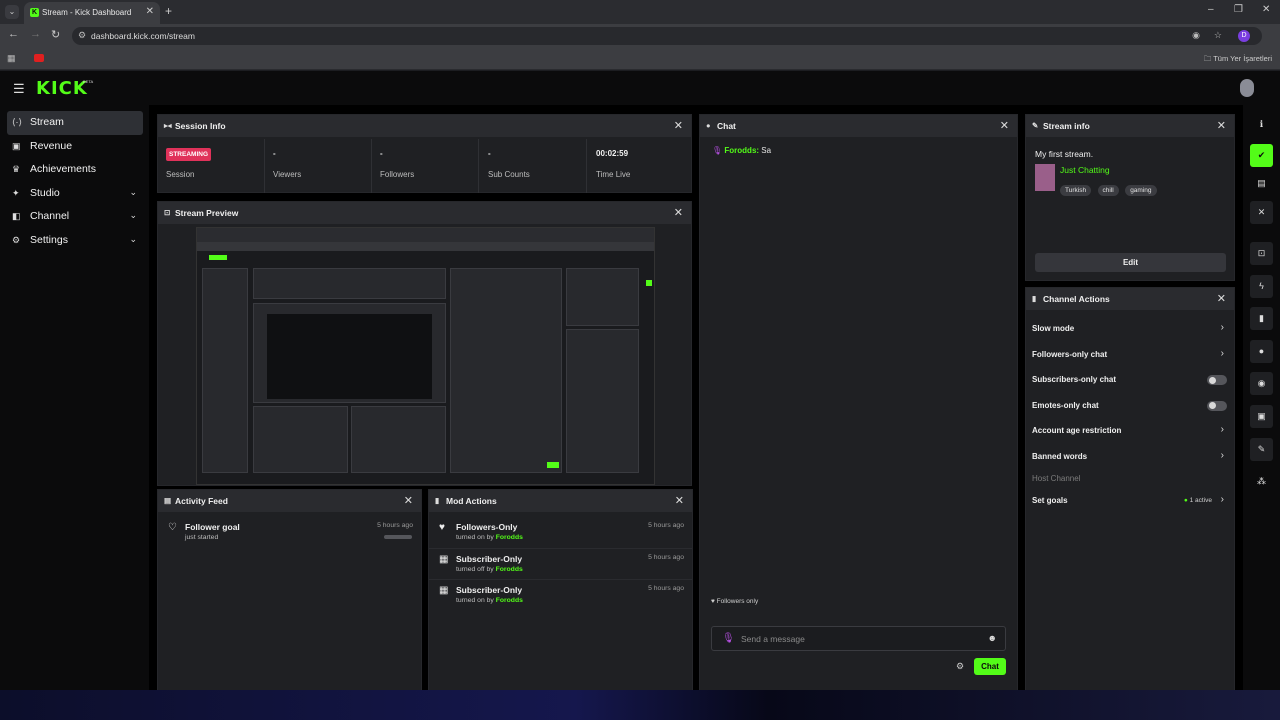  What do you see at coordinates (11, 58) in the screenshot?
I see `apps-grid-icon: ▦` at bounding box center [11, 58].